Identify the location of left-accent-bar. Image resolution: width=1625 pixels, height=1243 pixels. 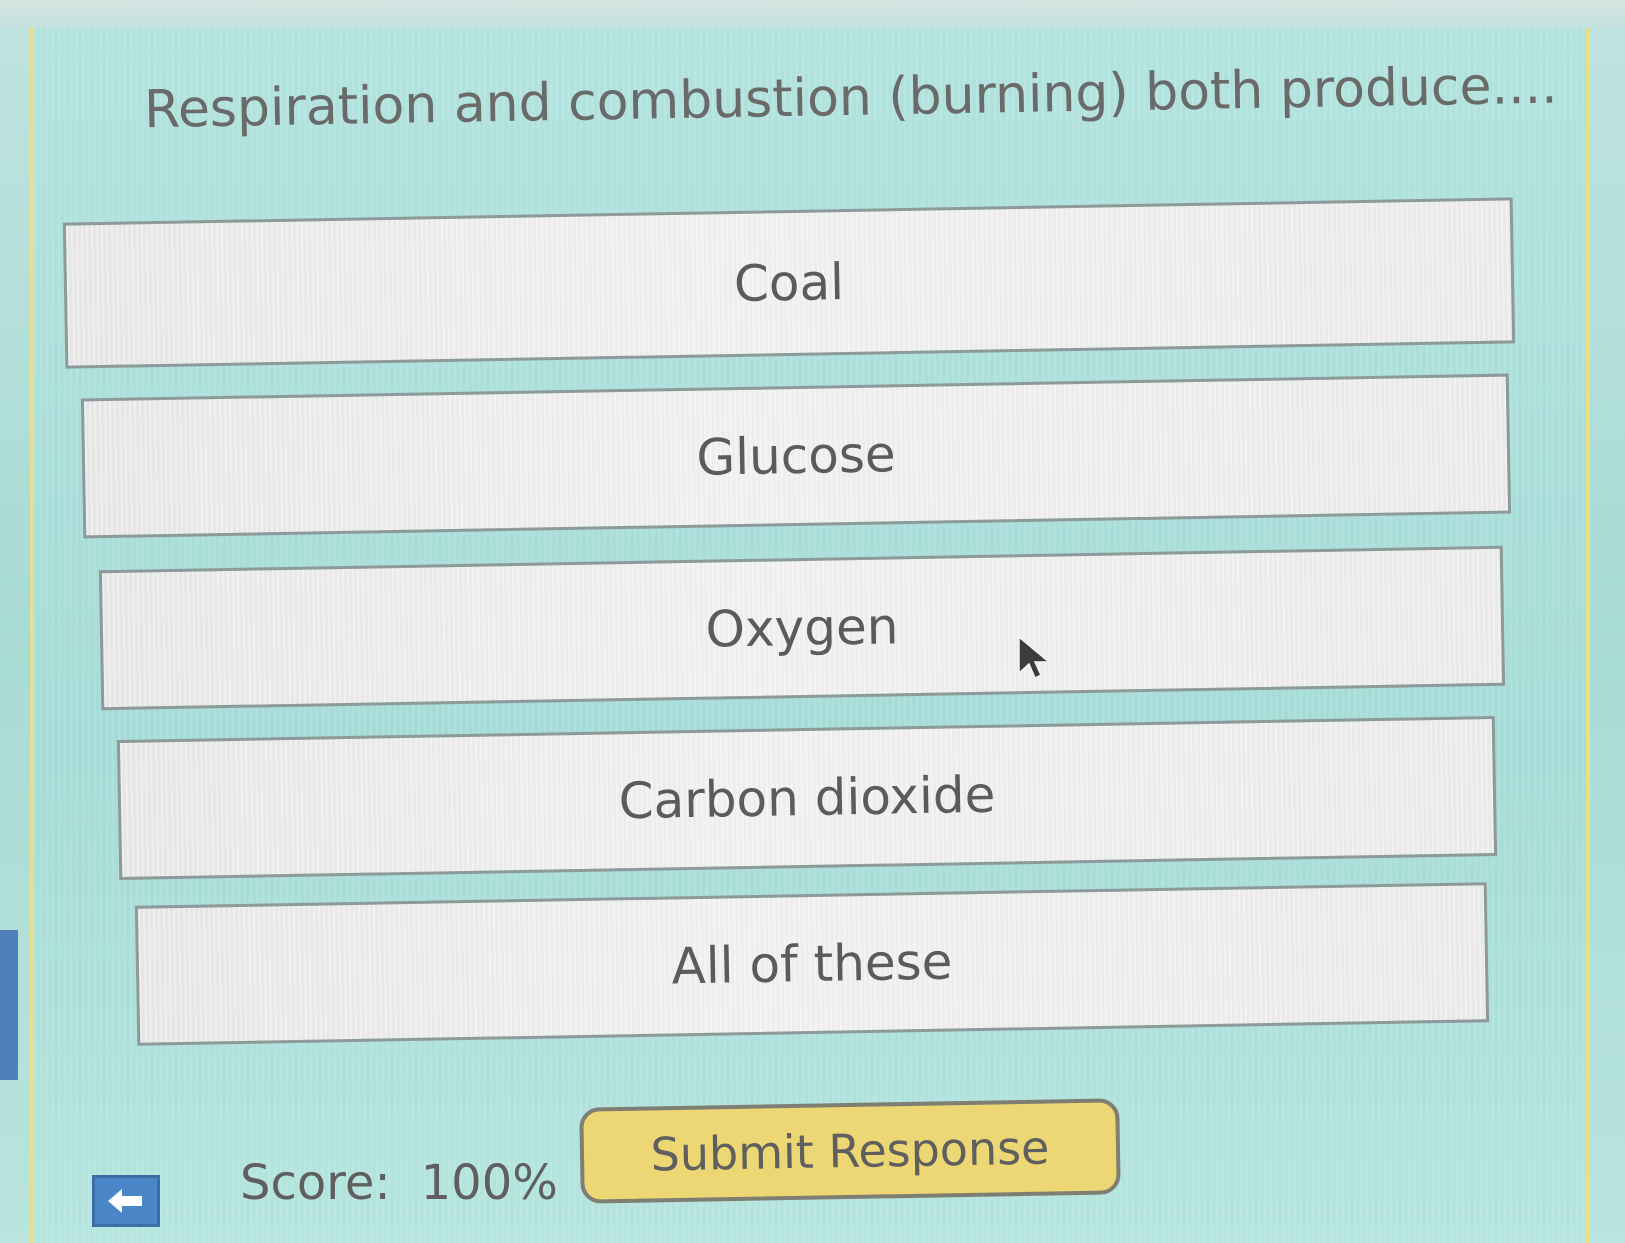
(9, 1005).